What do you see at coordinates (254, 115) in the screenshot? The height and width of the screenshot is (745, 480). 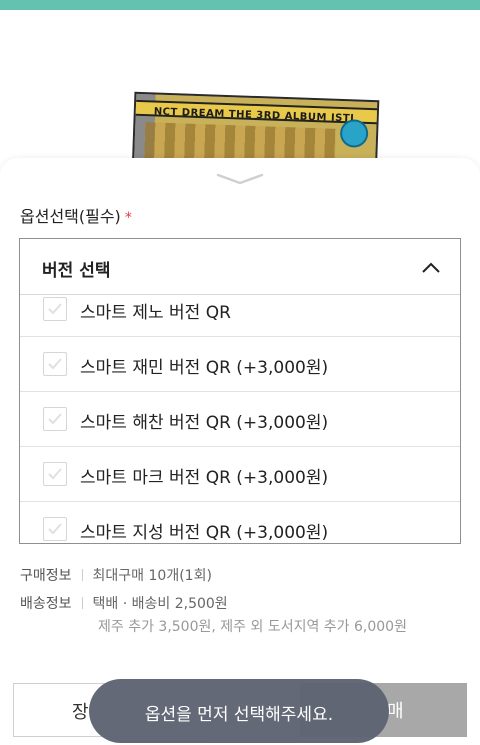 I see `album-cover-text: NCT DREAM THE 3RD ALBUM ISTJ` at bounding box center [254, 115].